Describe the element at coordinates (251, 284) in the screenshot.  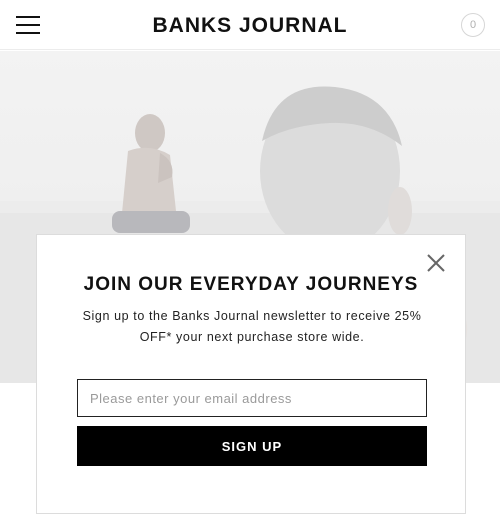
I see `popup-title: JOIN OUR EVERYDAY JOURNEYS` at that location.